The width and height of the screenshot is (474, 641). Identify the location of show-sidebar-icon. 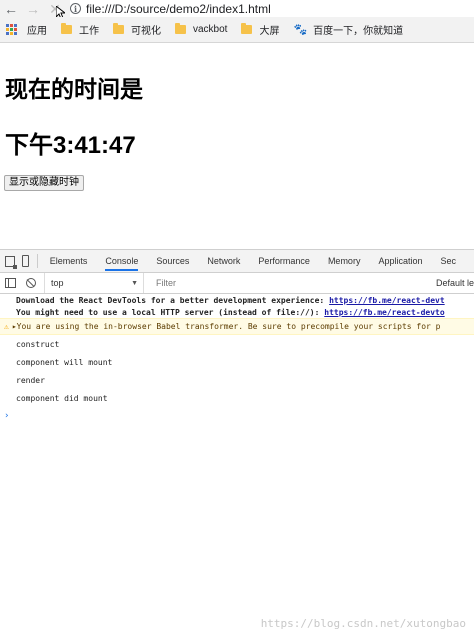
(10, 283).